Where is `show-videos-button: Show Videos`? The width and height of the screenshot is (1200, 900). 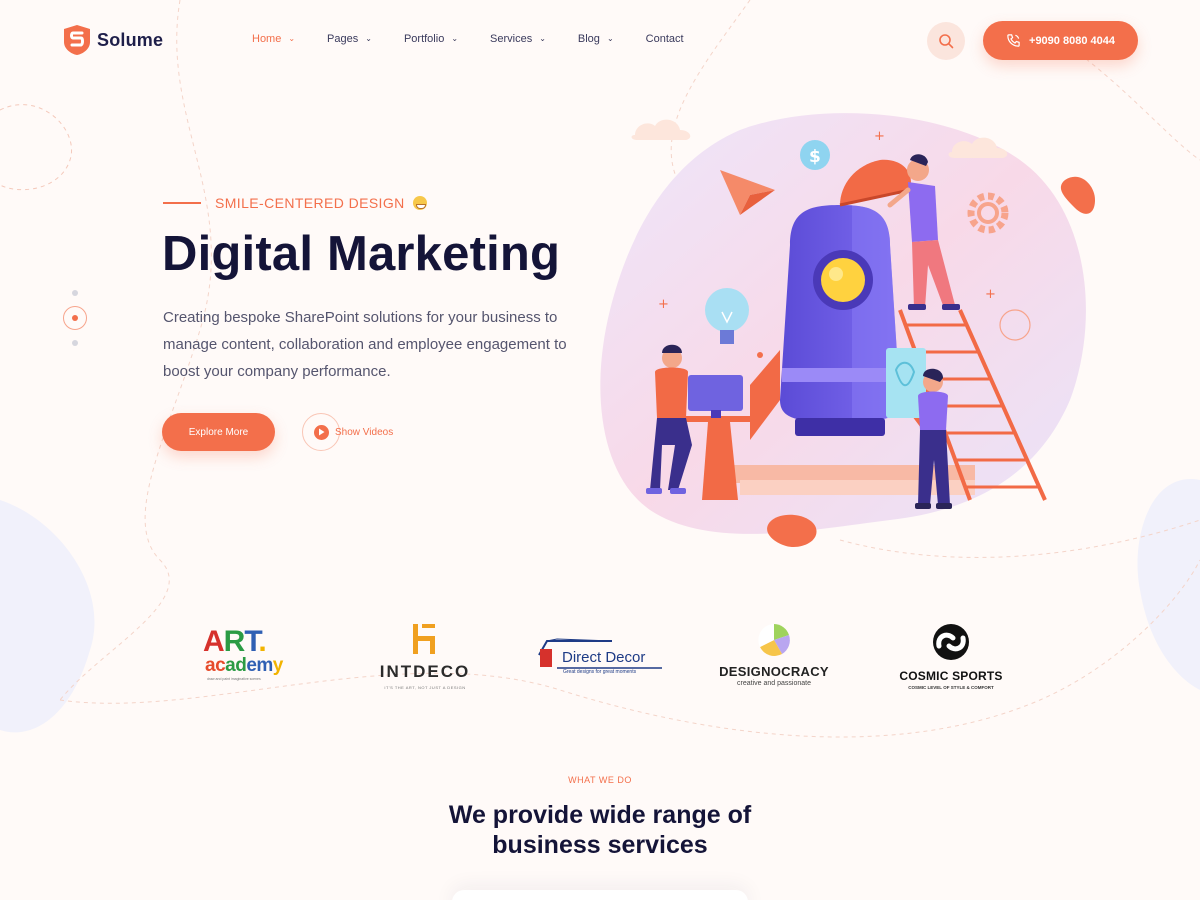
show-videos-button: Show Videos is located at coordinates (347, 432).